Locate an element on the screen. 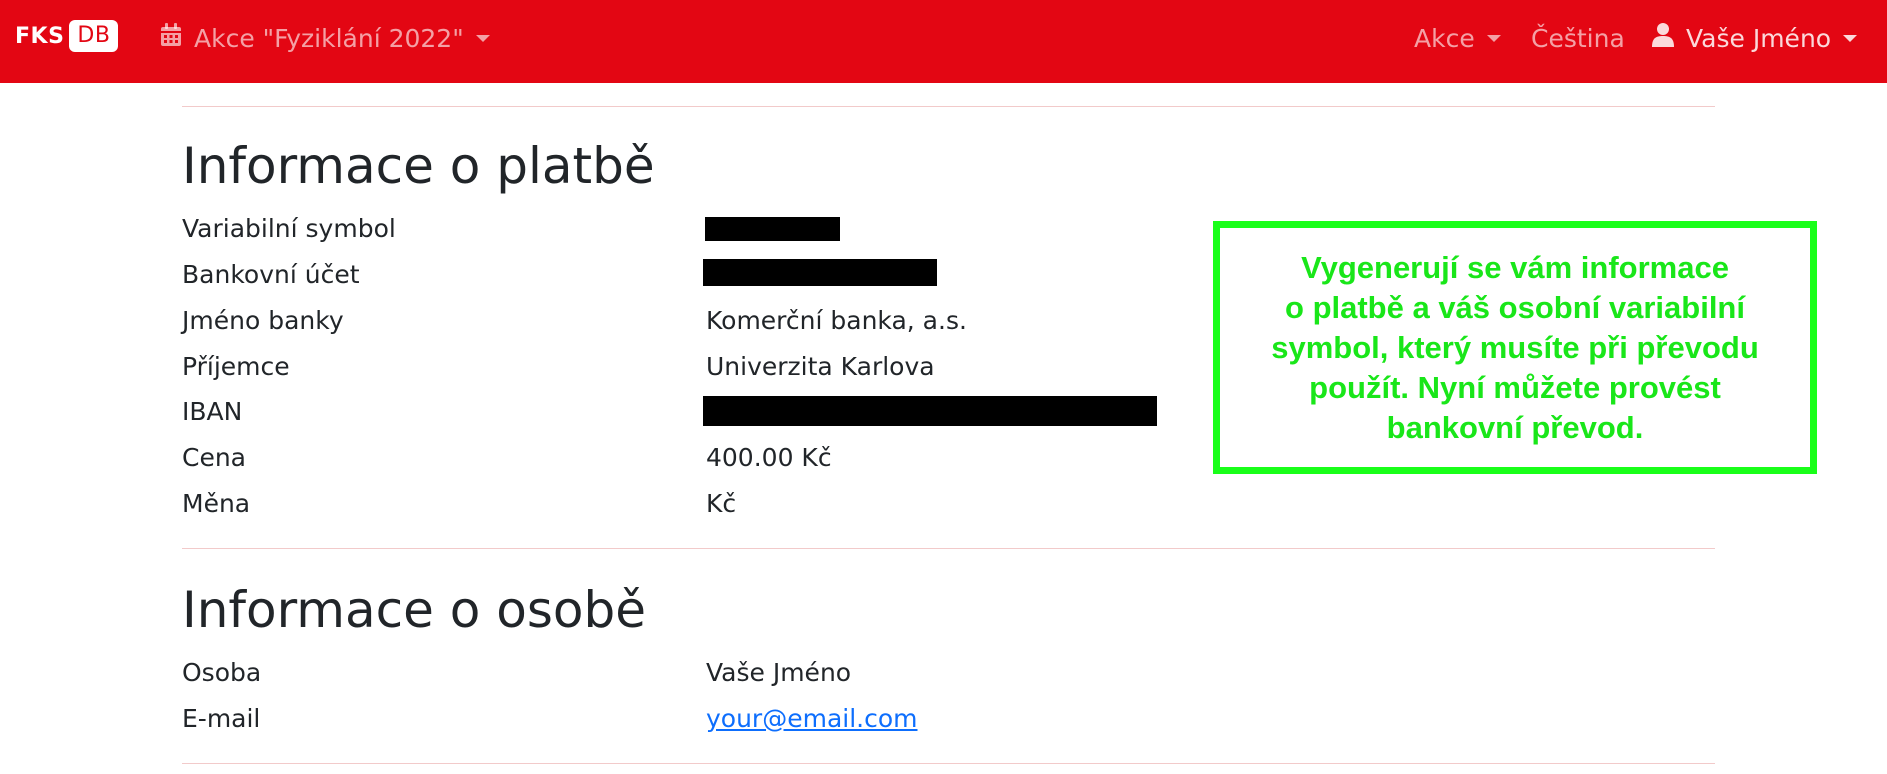  value-person: Vaše Jméno is located at coordinates (779, 672).